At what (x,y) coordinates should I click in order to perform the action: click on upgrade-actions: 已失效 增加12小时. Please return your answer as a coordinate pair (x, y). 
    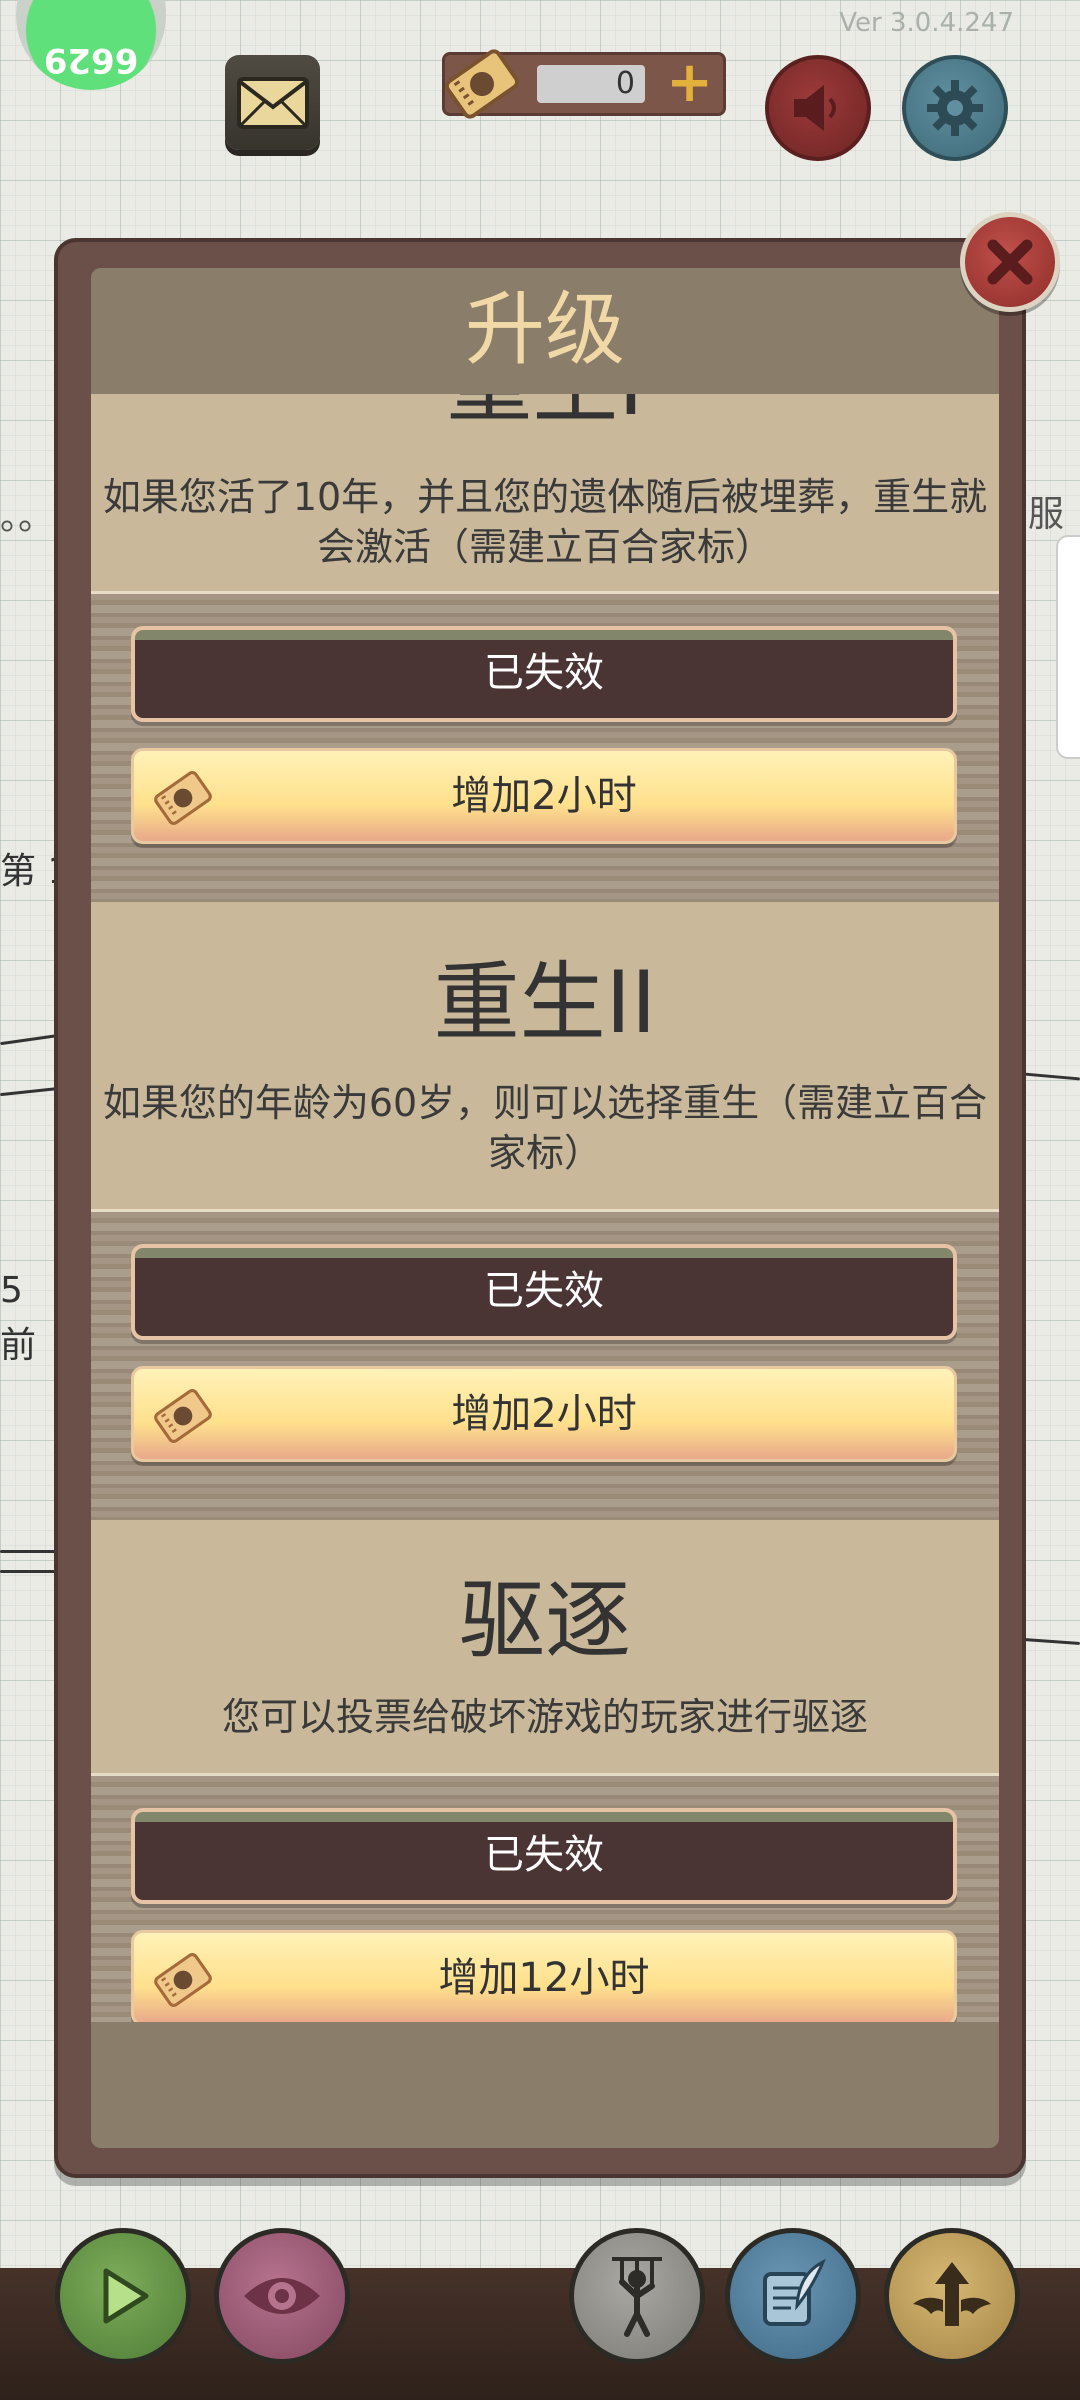
    Looking at the image, I should click on (545, 1899).